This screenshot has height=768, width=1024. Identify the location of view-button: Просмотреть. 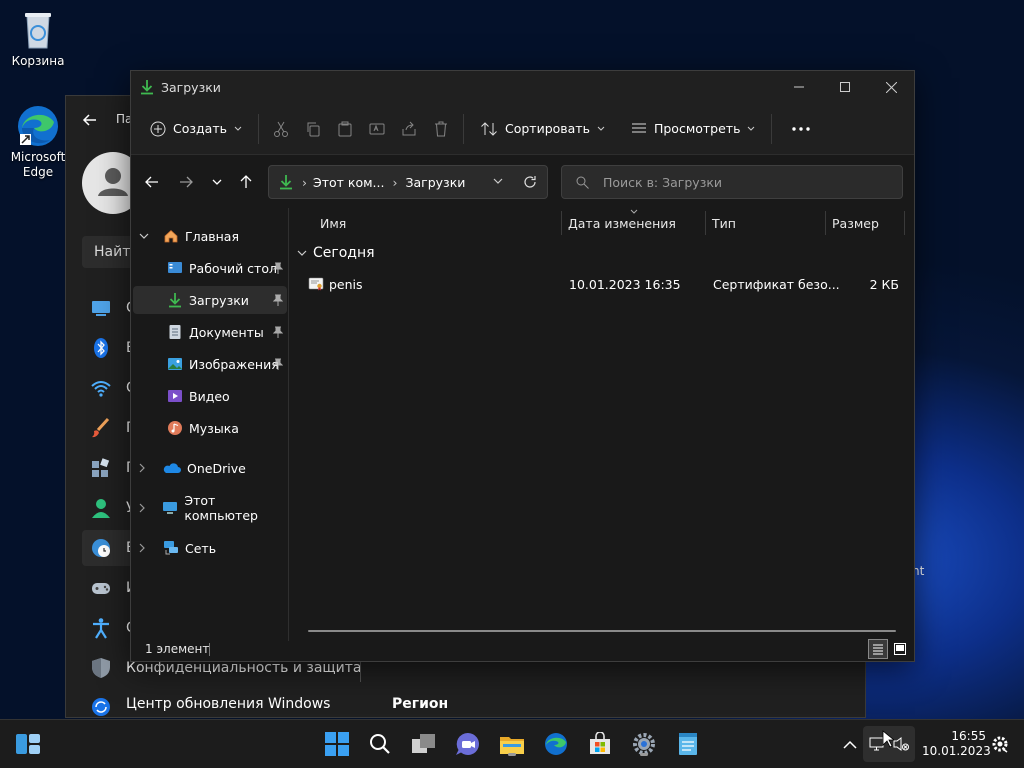
(693, 129).